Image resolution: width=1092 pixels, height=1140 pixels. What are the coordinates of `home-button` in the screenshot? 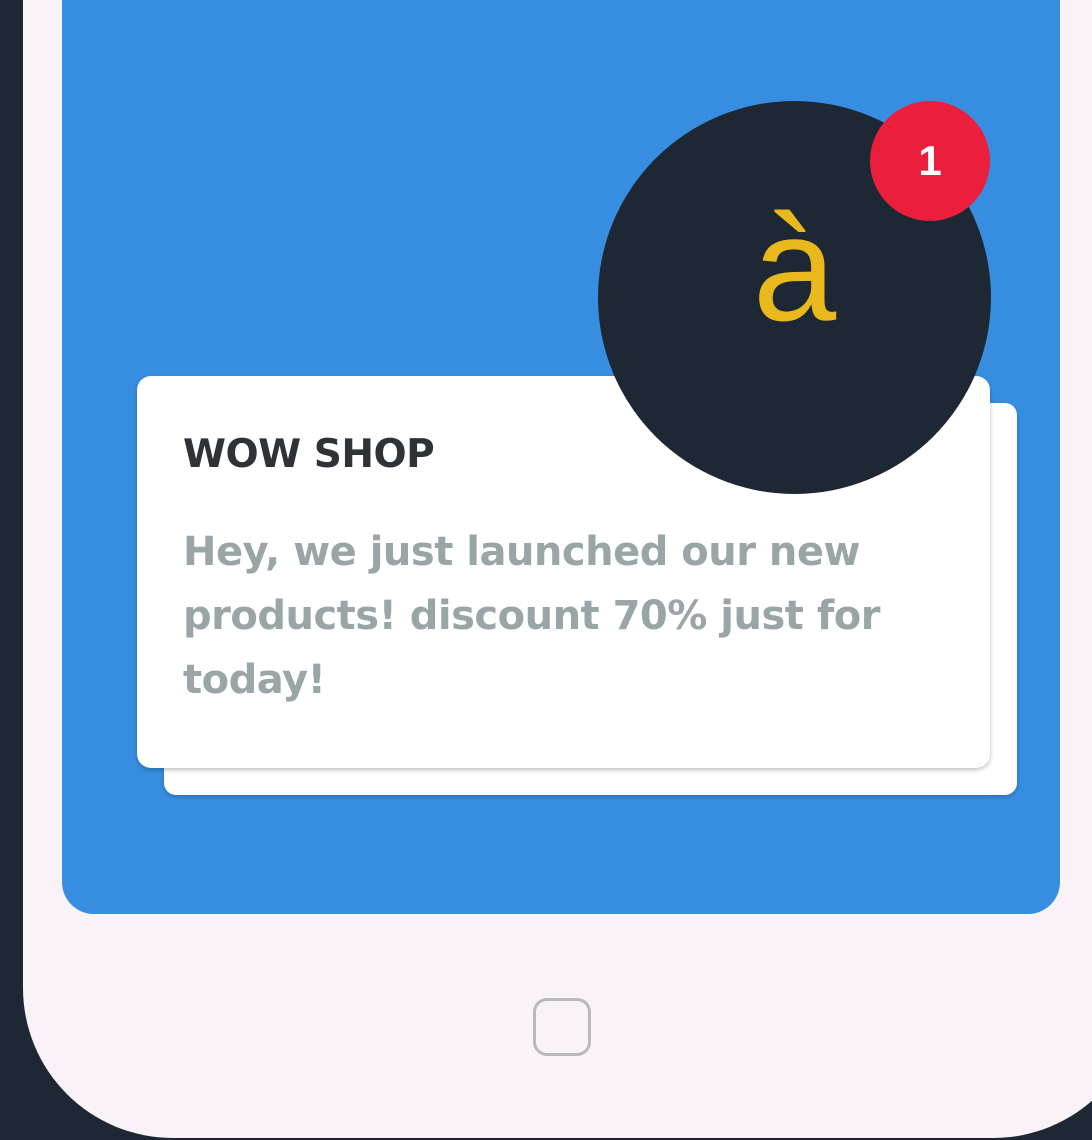 It's located at (562, 1027).